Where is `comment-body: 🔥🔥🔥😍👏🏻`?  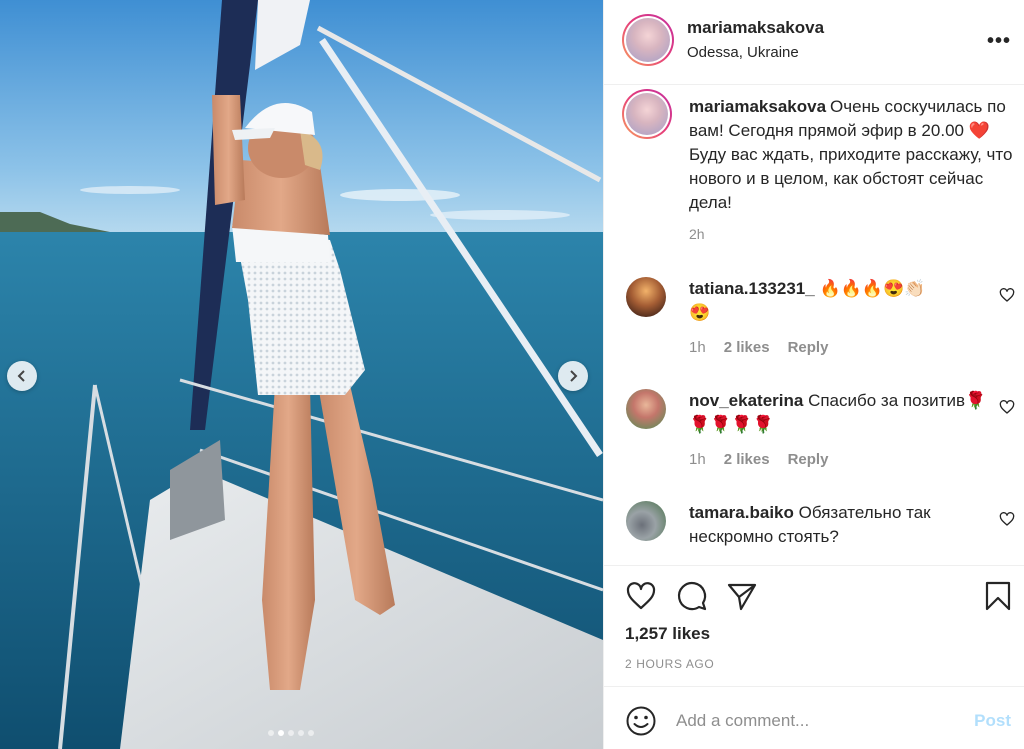 comment-body: 🔥🔥🔥😍👏🏻 is located at coordinates (872, 288).